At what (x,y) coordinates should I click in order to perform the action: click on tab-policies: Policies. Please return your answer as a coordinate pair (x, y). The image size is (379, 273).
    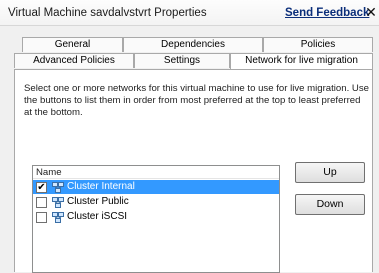
    Looking at the image, I should click on (318, 44).